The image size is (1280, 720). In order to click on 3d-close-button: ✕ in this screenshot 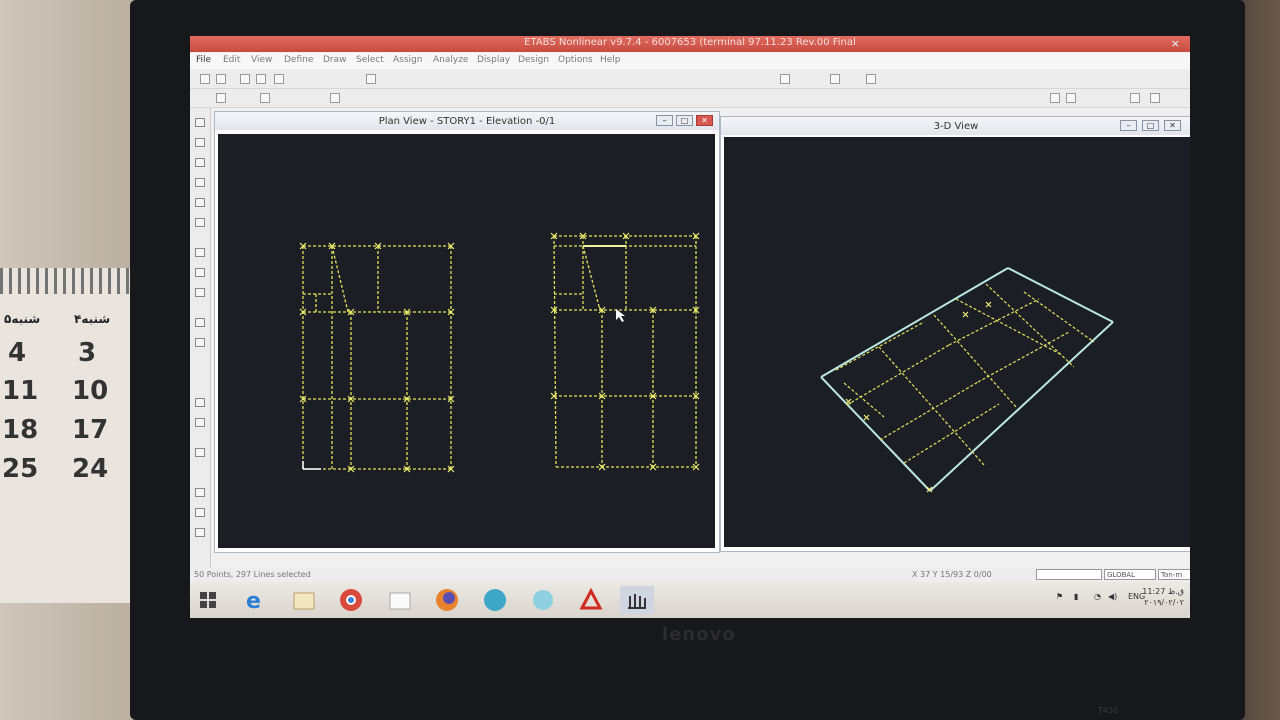, I will do `click(1172, 125)`.